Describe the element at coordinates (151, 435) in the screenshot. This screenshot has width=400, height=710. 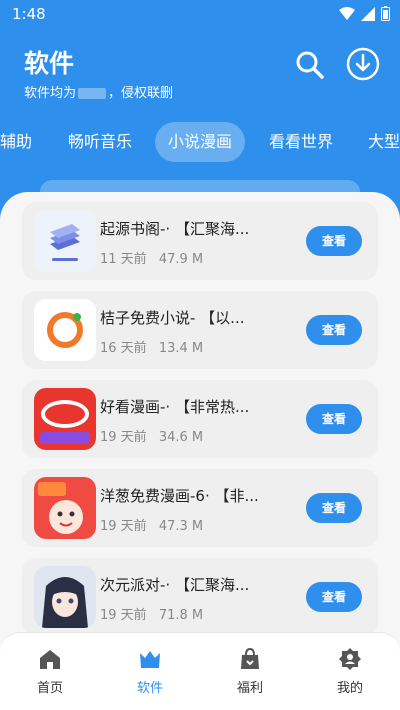
I see `app-meta: 19 天前 34.6 M` at that location.